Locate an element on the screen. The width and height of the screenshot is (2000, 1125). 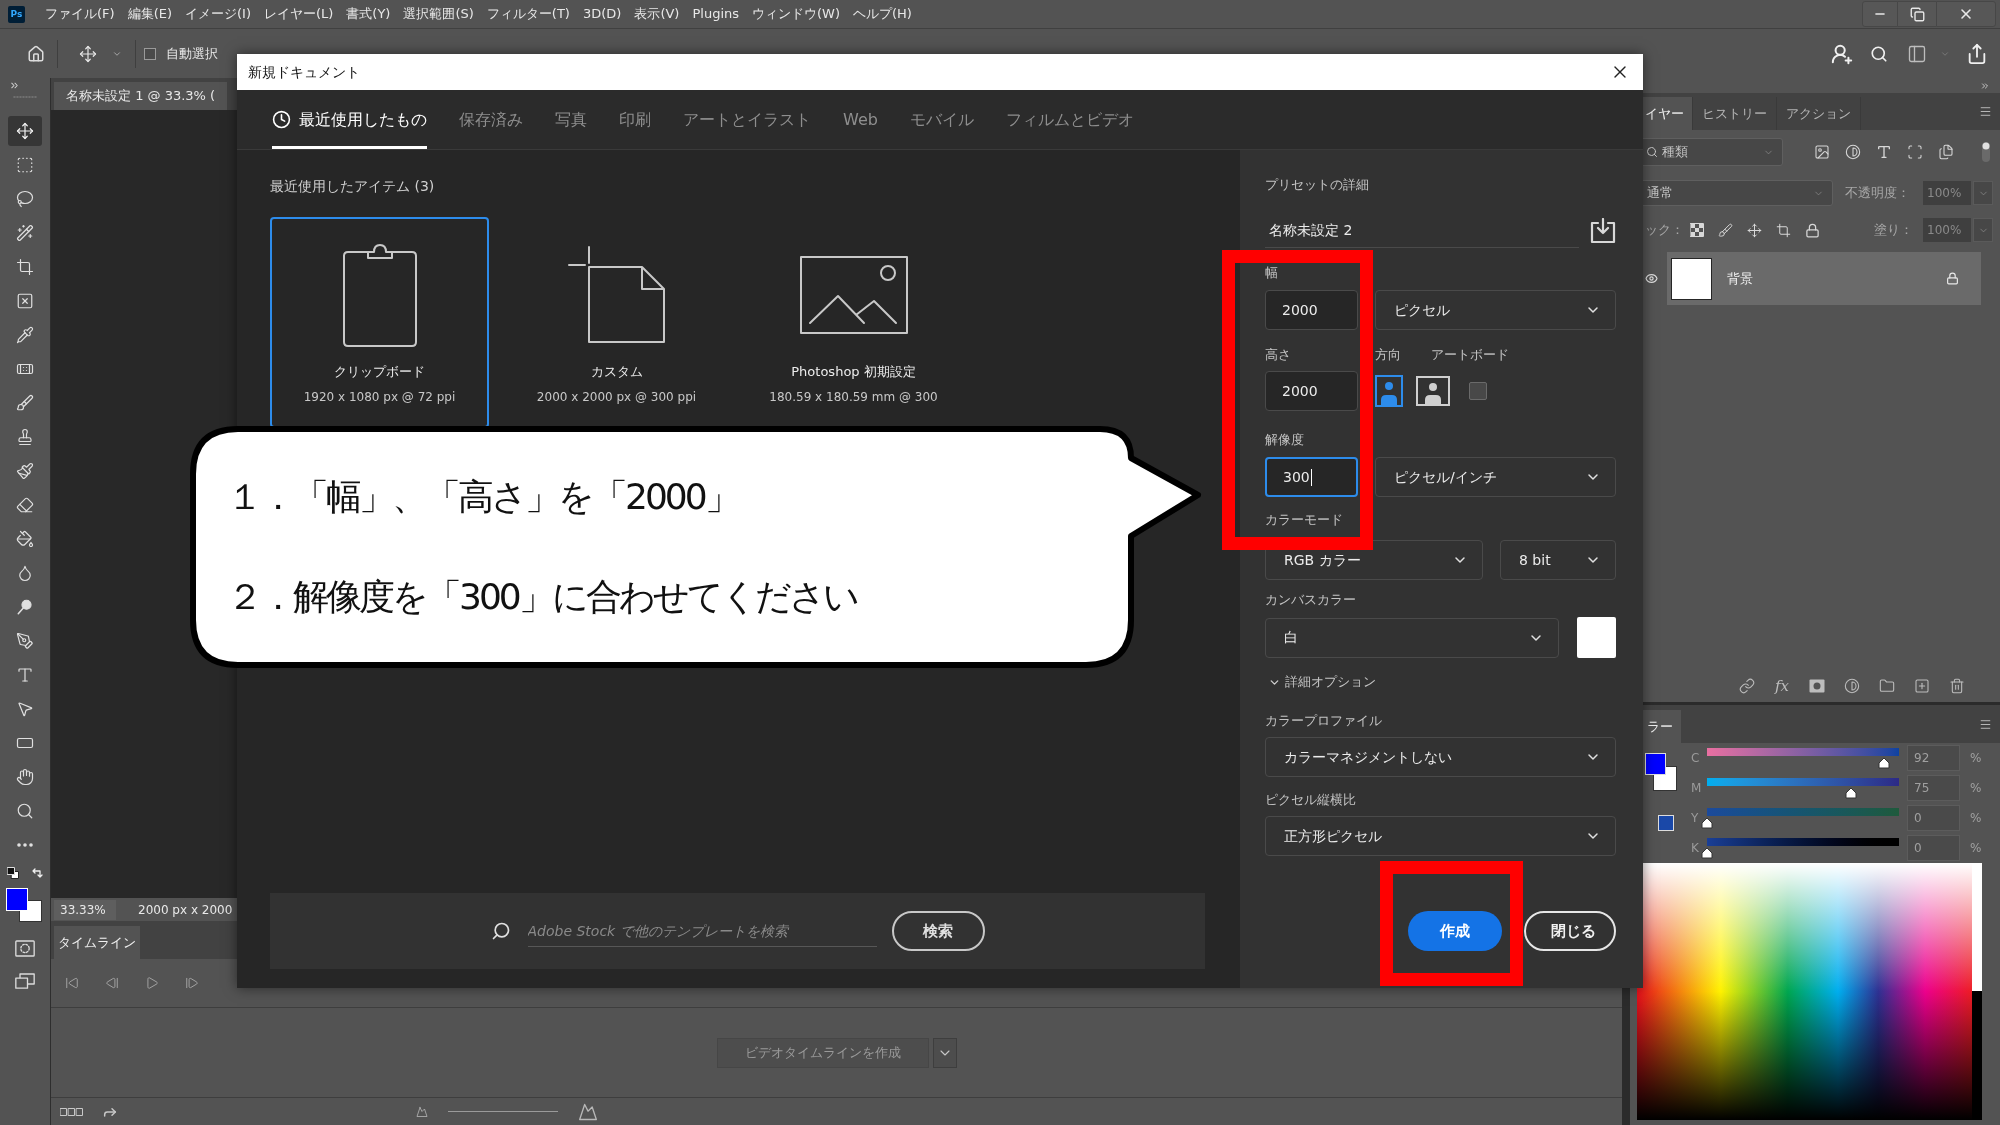
menu-item: ヘルプ(H) is located at coordinates (882, 14).